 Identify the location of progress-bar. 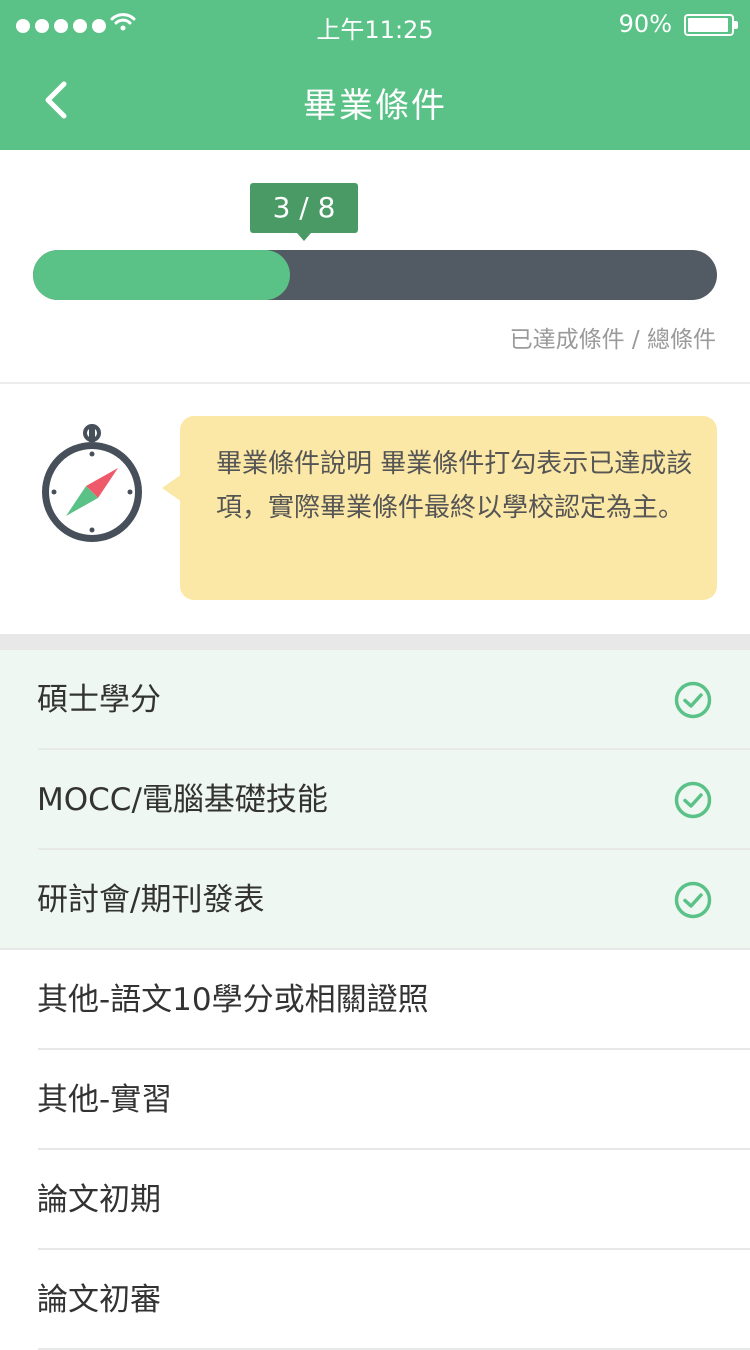
(375, 275).